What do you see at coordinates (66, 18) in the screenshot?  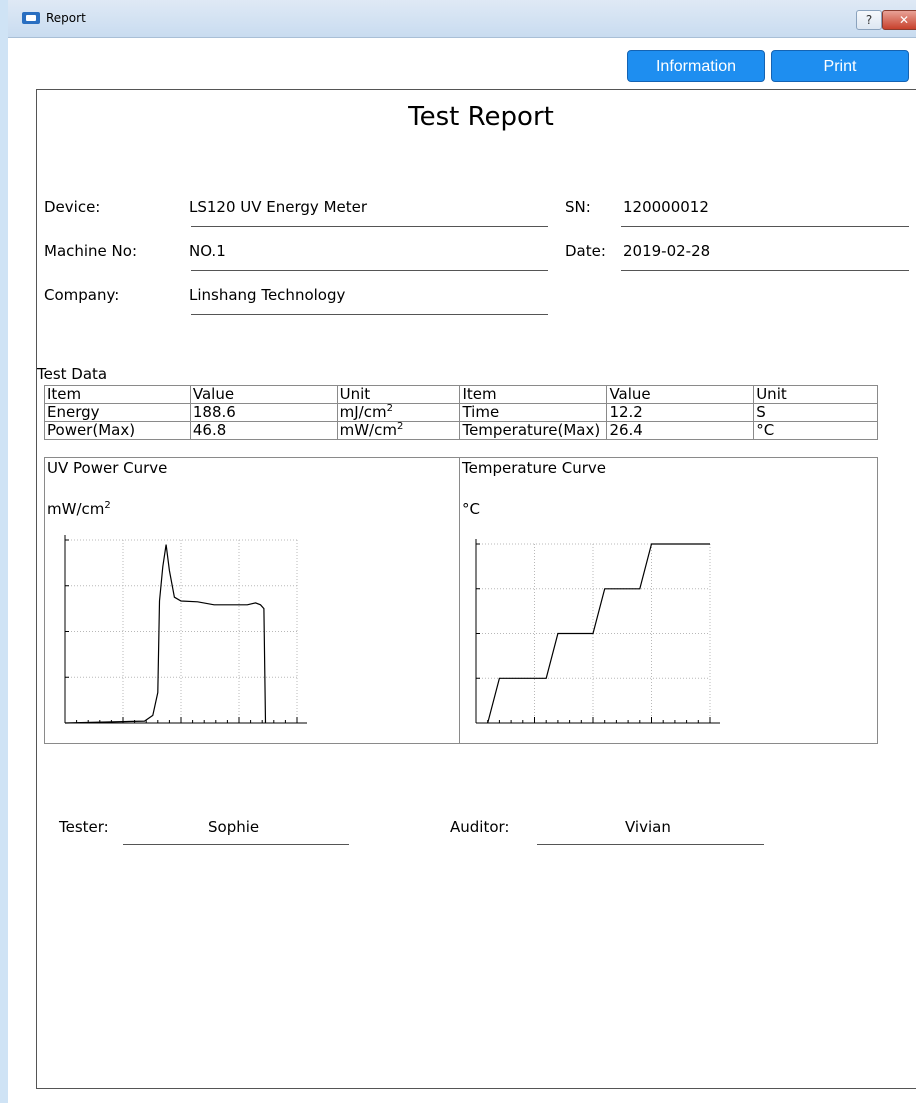 I see `window-title: Report` at bounding box center [66, 18].